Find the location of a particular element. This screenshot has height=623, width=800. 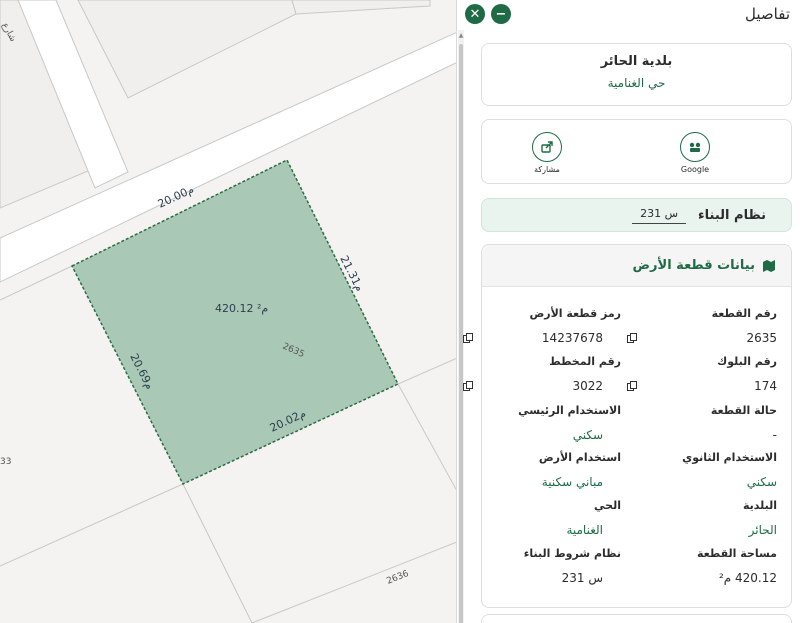

field-value: 174 is located at coordinates (765, 386).